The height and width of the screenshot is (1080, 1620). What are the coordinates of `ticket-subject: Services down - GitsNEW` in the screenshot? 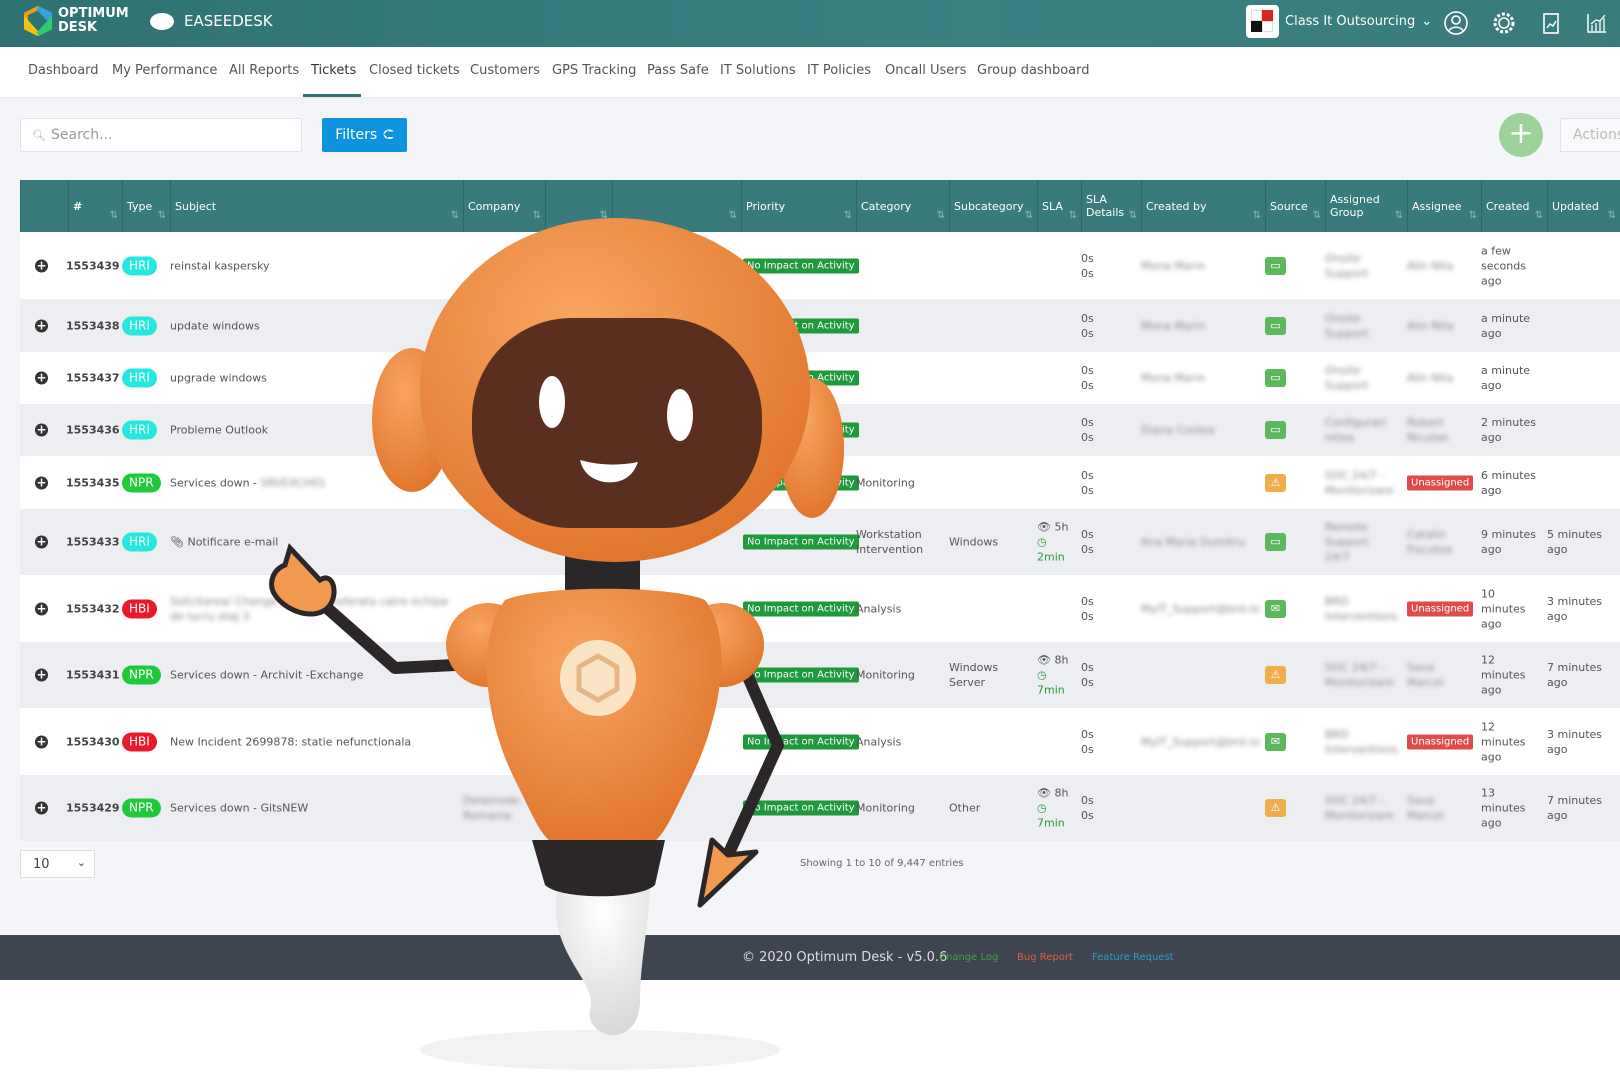 It's located at (312, 808).